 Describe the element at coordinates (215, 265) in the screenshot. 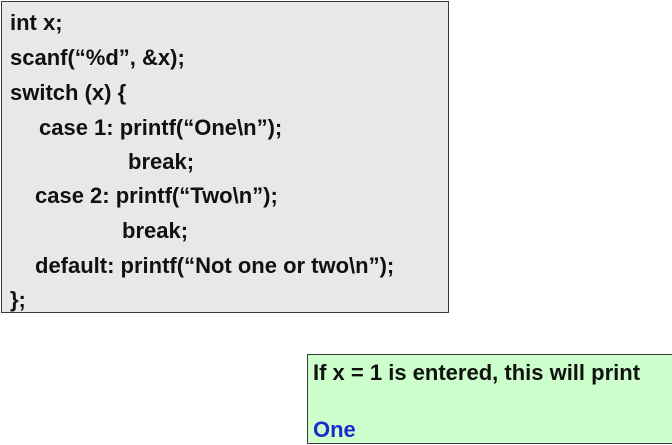

I see `code-line: default: printf(“Not one or two\n”);` at that location.